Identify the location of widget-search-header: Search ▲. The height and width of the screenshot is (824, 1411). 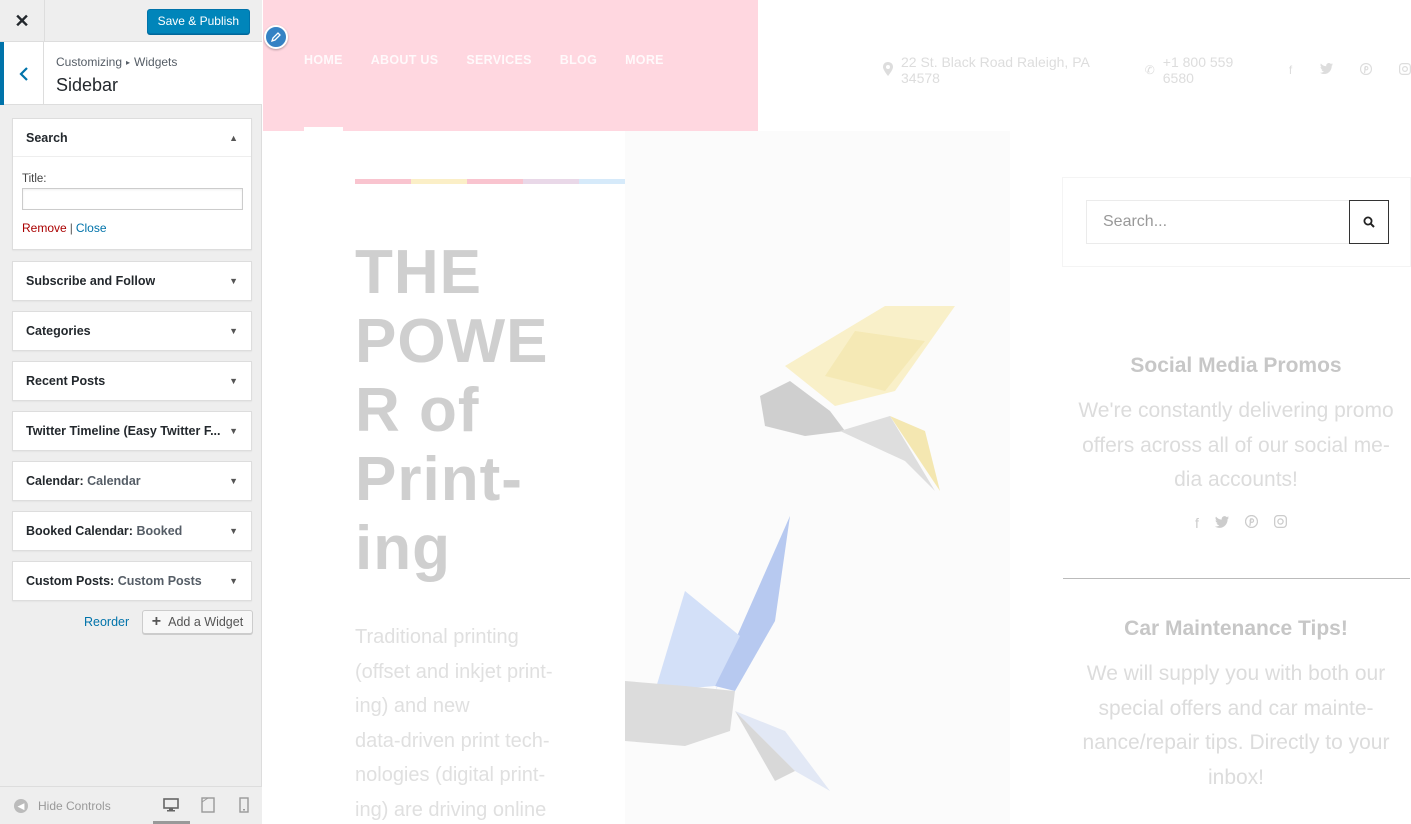
(132, 138).